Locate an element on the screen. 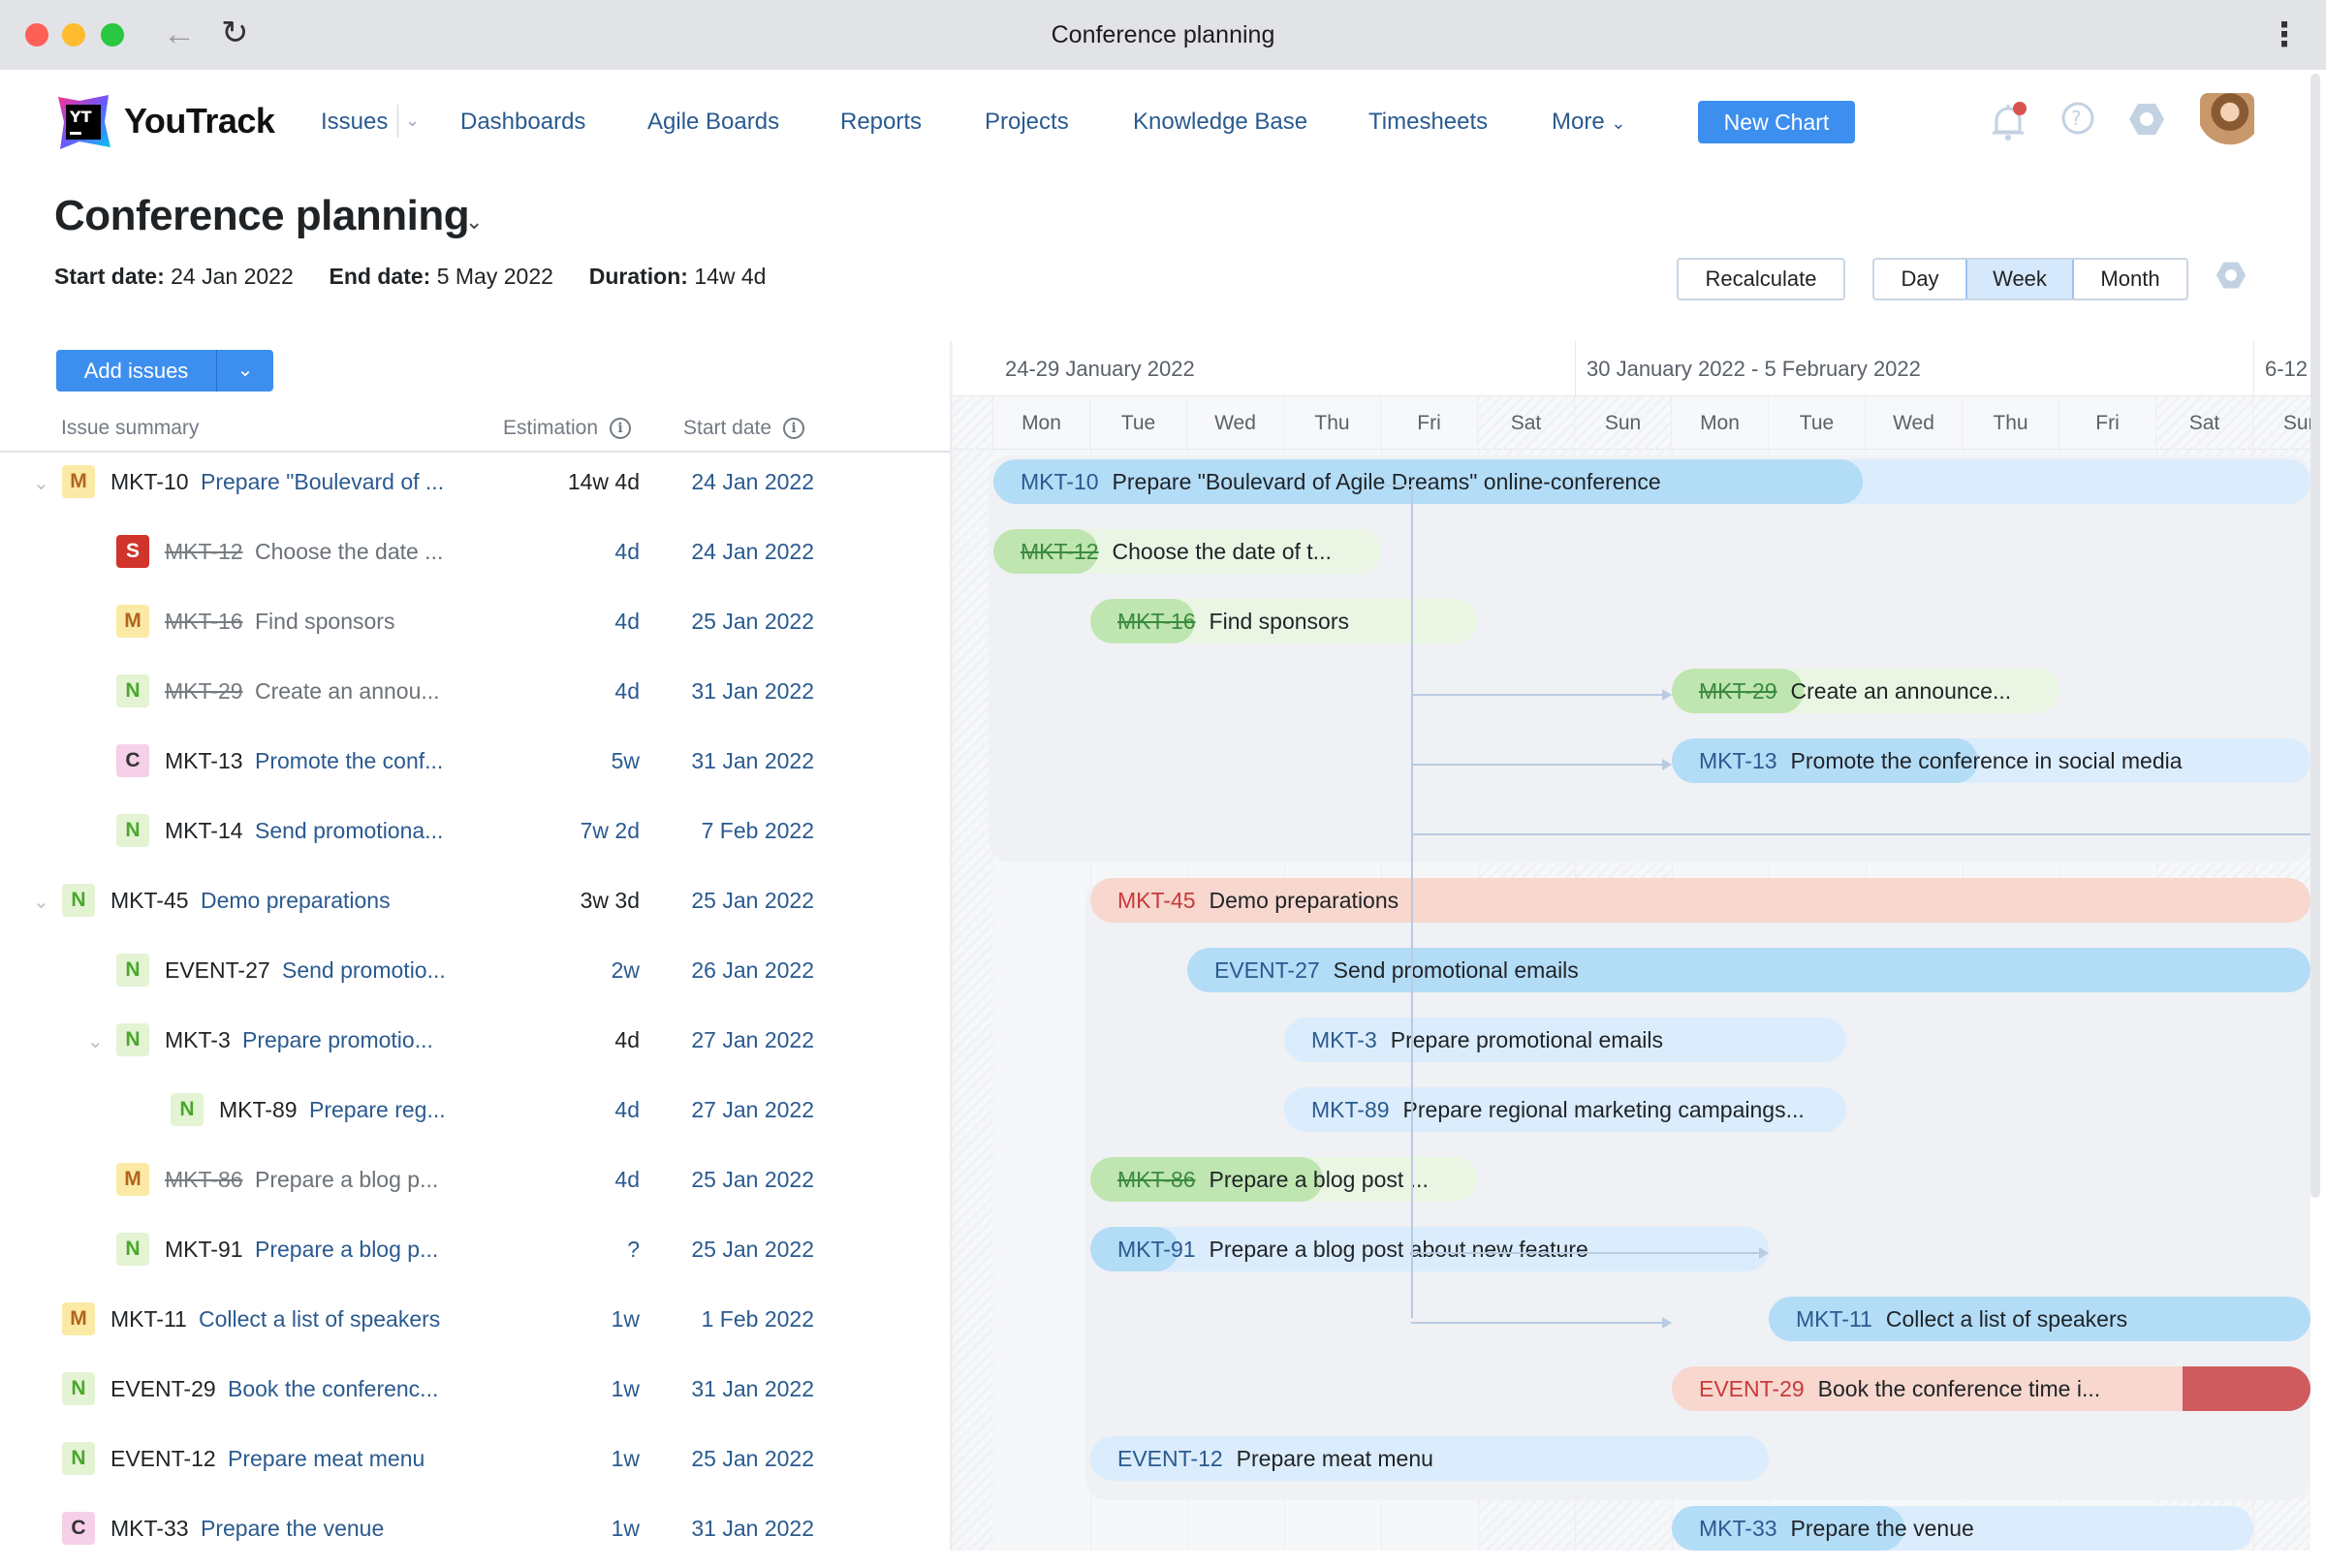  add-issues-dropdown-chevron-icon: ⌄ is located at coordinates (245, 371).